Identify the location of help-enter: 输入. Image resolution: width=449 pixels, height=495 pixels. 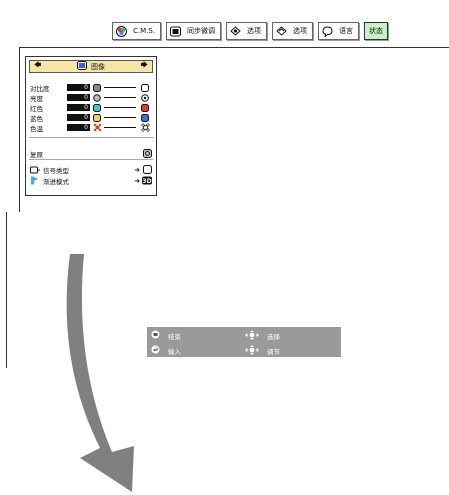
(166, 350).